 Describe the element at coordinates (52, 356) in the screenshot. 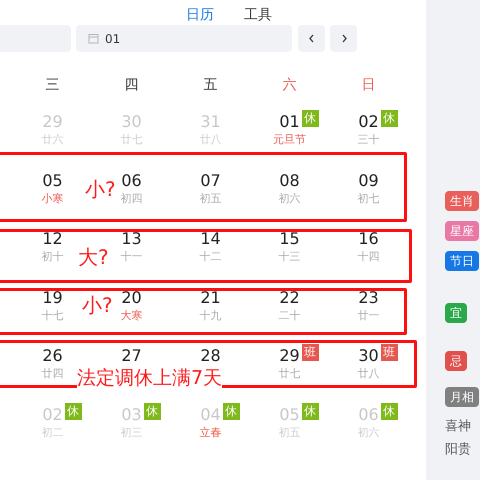

I see `day-number: 26` at that location.